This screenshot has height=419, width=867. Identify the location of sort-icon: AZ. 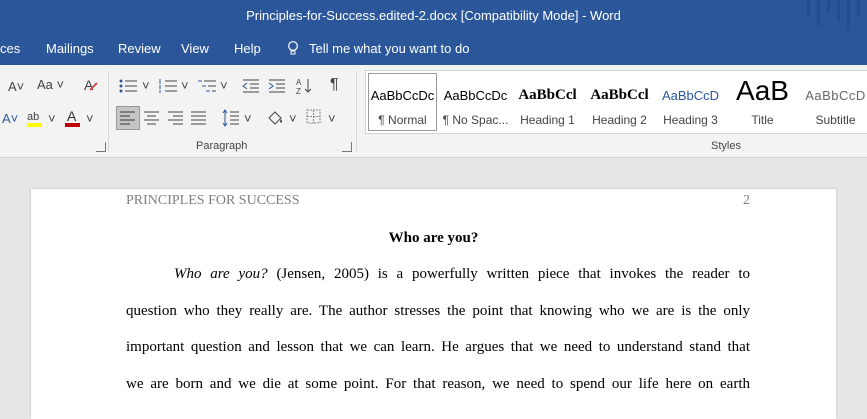
(305, 86).